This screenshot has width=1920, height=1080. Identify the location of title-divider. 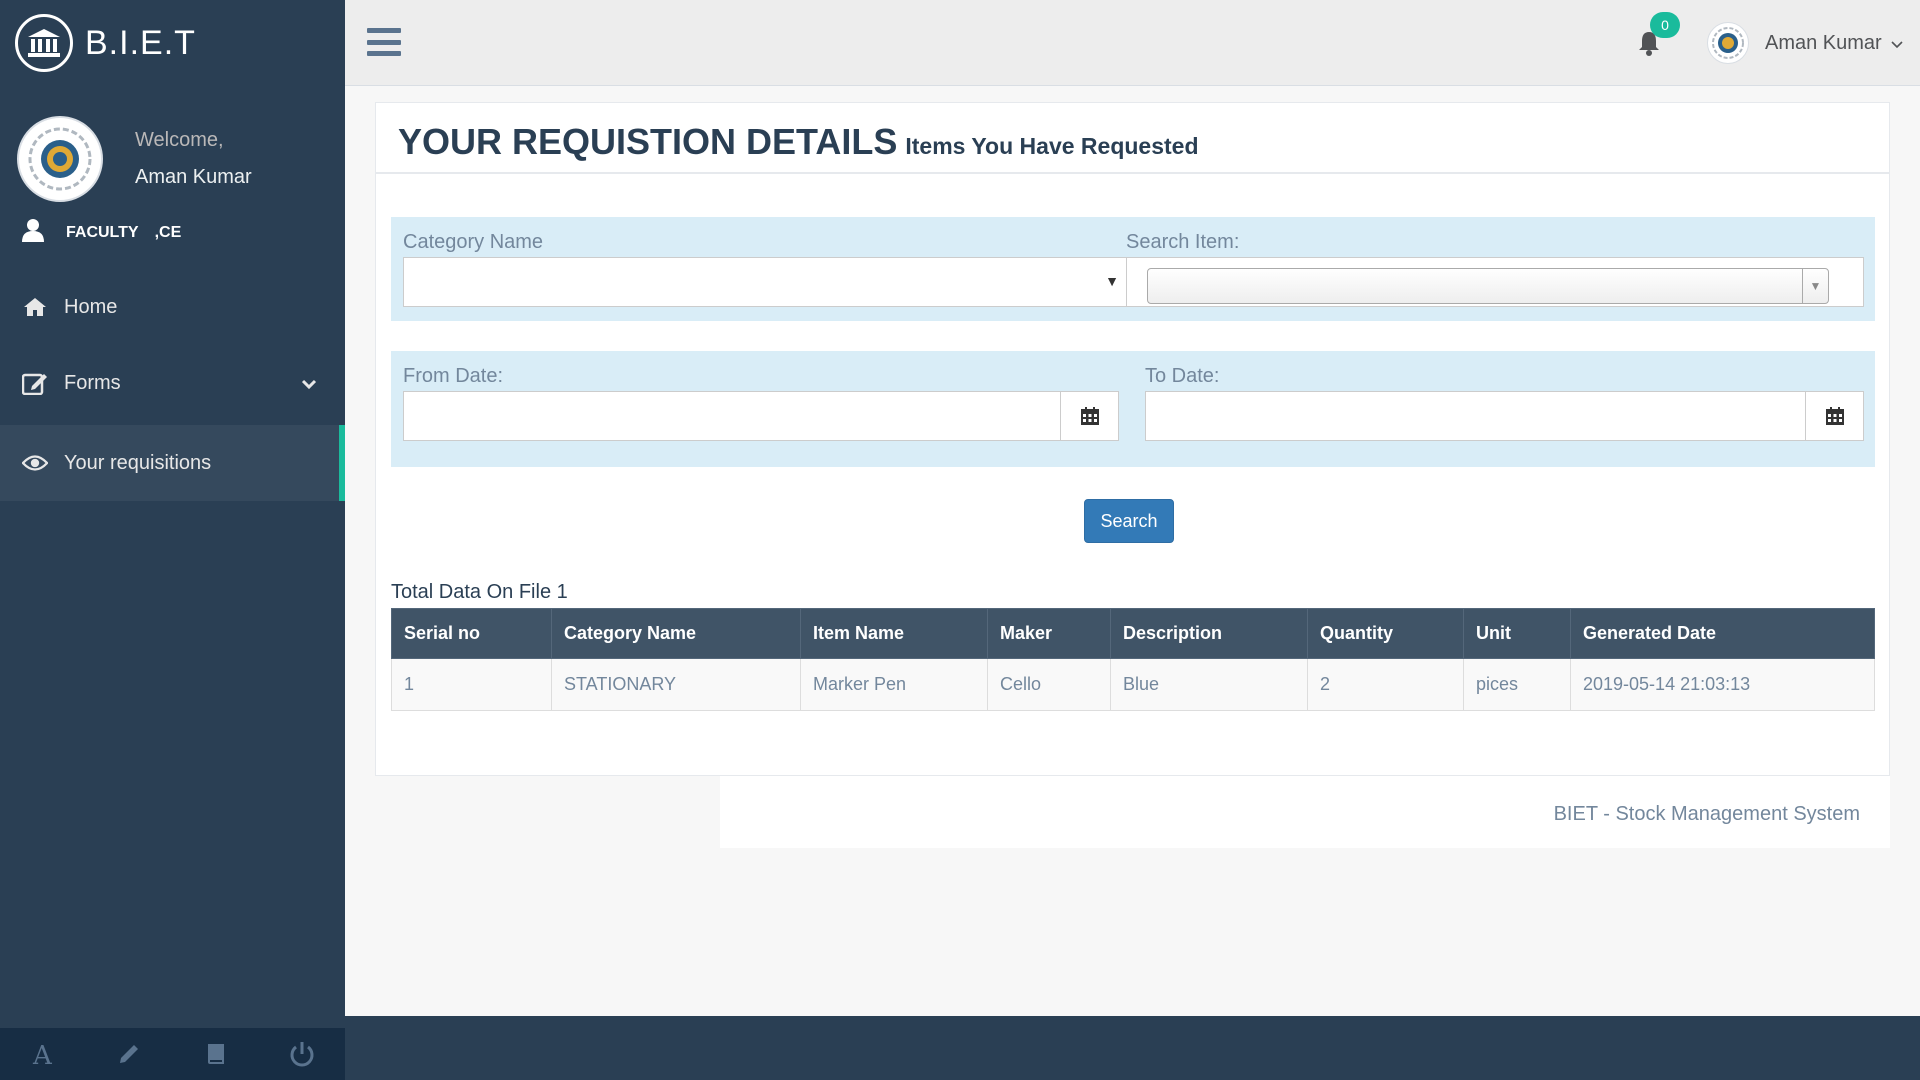
(1132, 173).